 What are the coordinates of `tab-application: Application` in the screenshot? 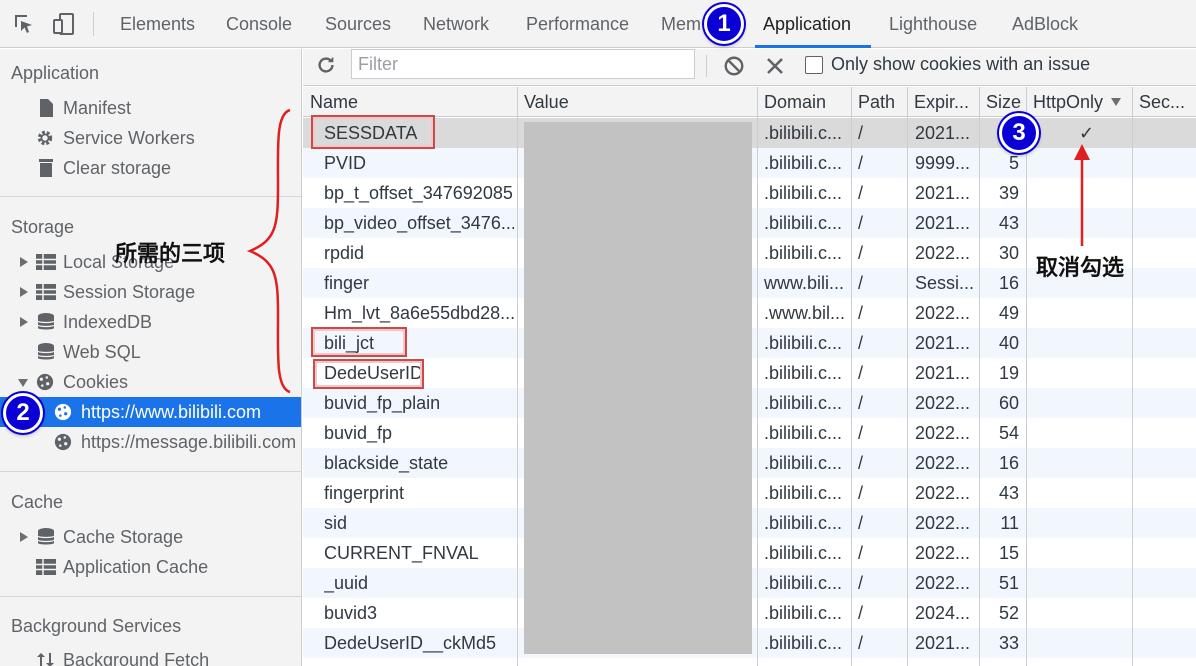 It's located at (813, 24).